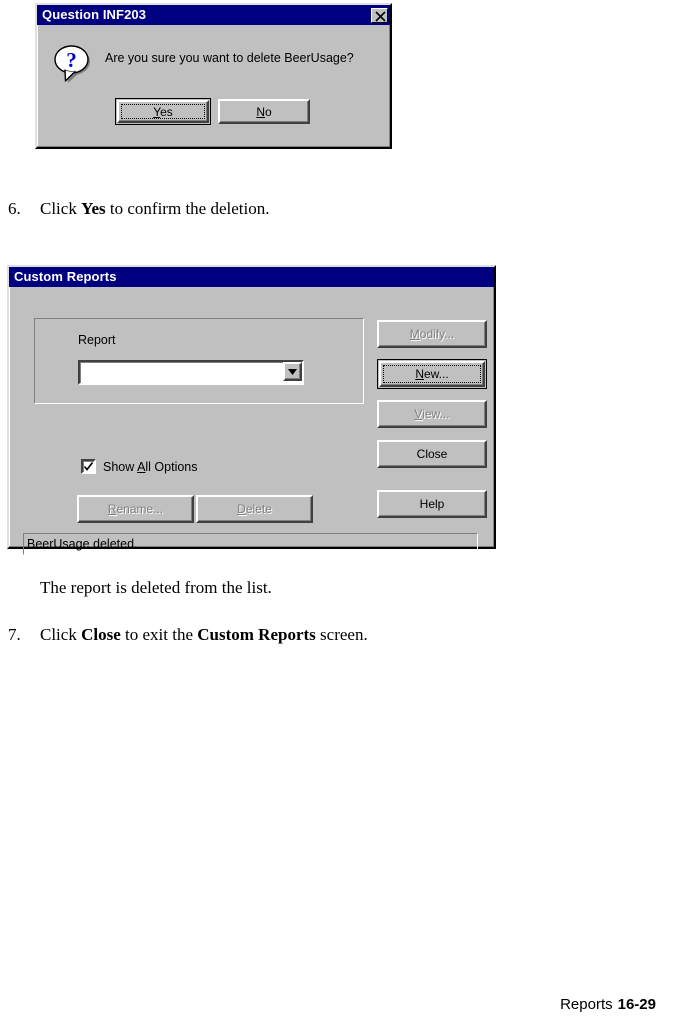  I want to click on step-6-text: Click Yes to confirm the deletion., so click(154, 209).